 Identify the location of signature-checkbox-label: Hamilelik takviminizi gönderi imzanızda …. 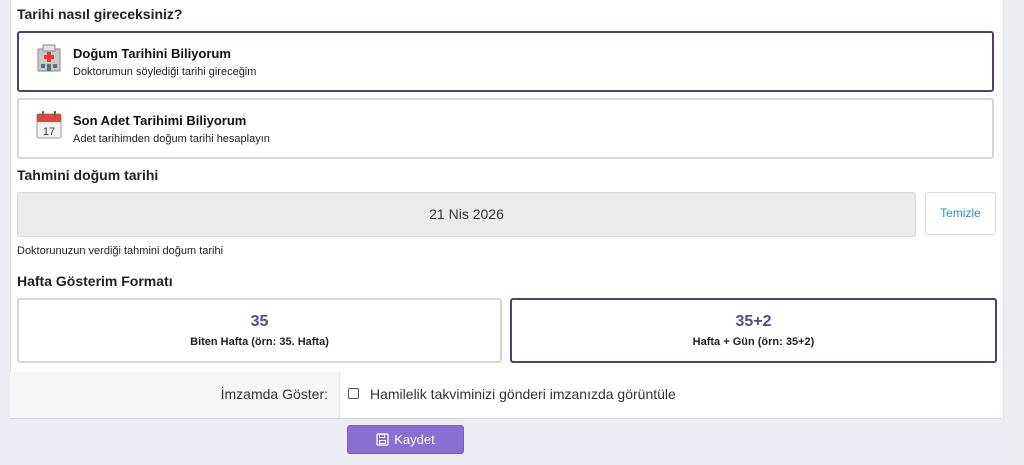
(523, 394).